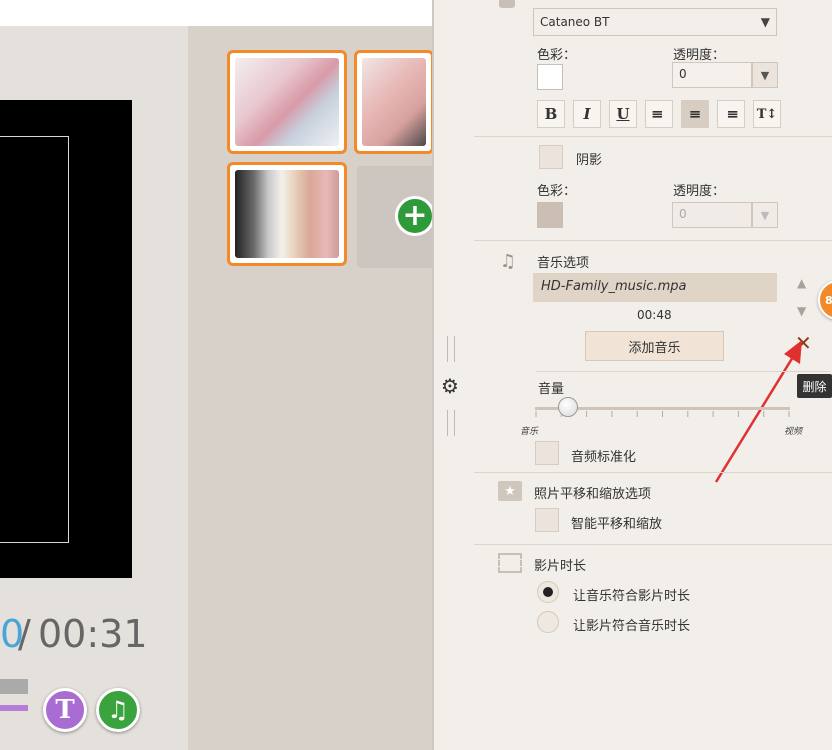 Image resolution: width=832 pixels, height=750 pixels. Describe the element at coordinates (793, 432) in the screenshot. I see `slider-right-label: 视频` at that location.